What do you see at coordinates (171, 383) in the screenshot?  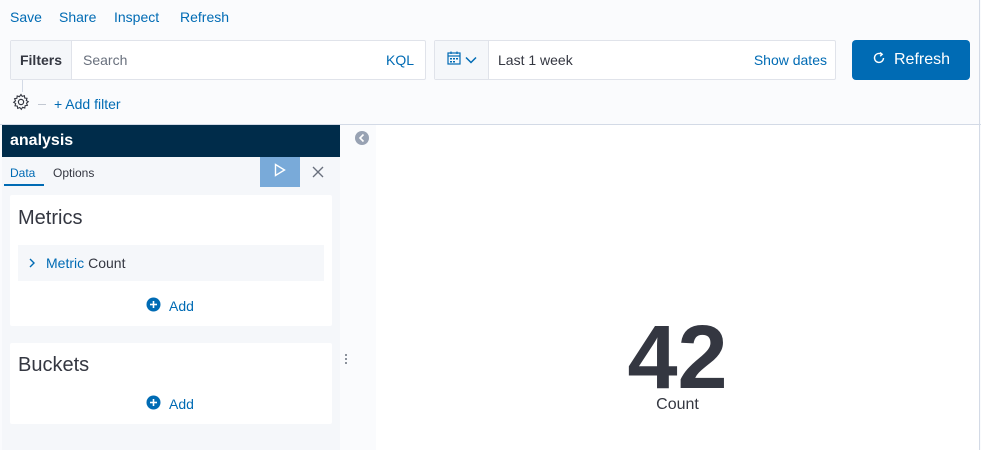 I see `buckets-panel: Buckets Add` at bounding box center [171, 383].